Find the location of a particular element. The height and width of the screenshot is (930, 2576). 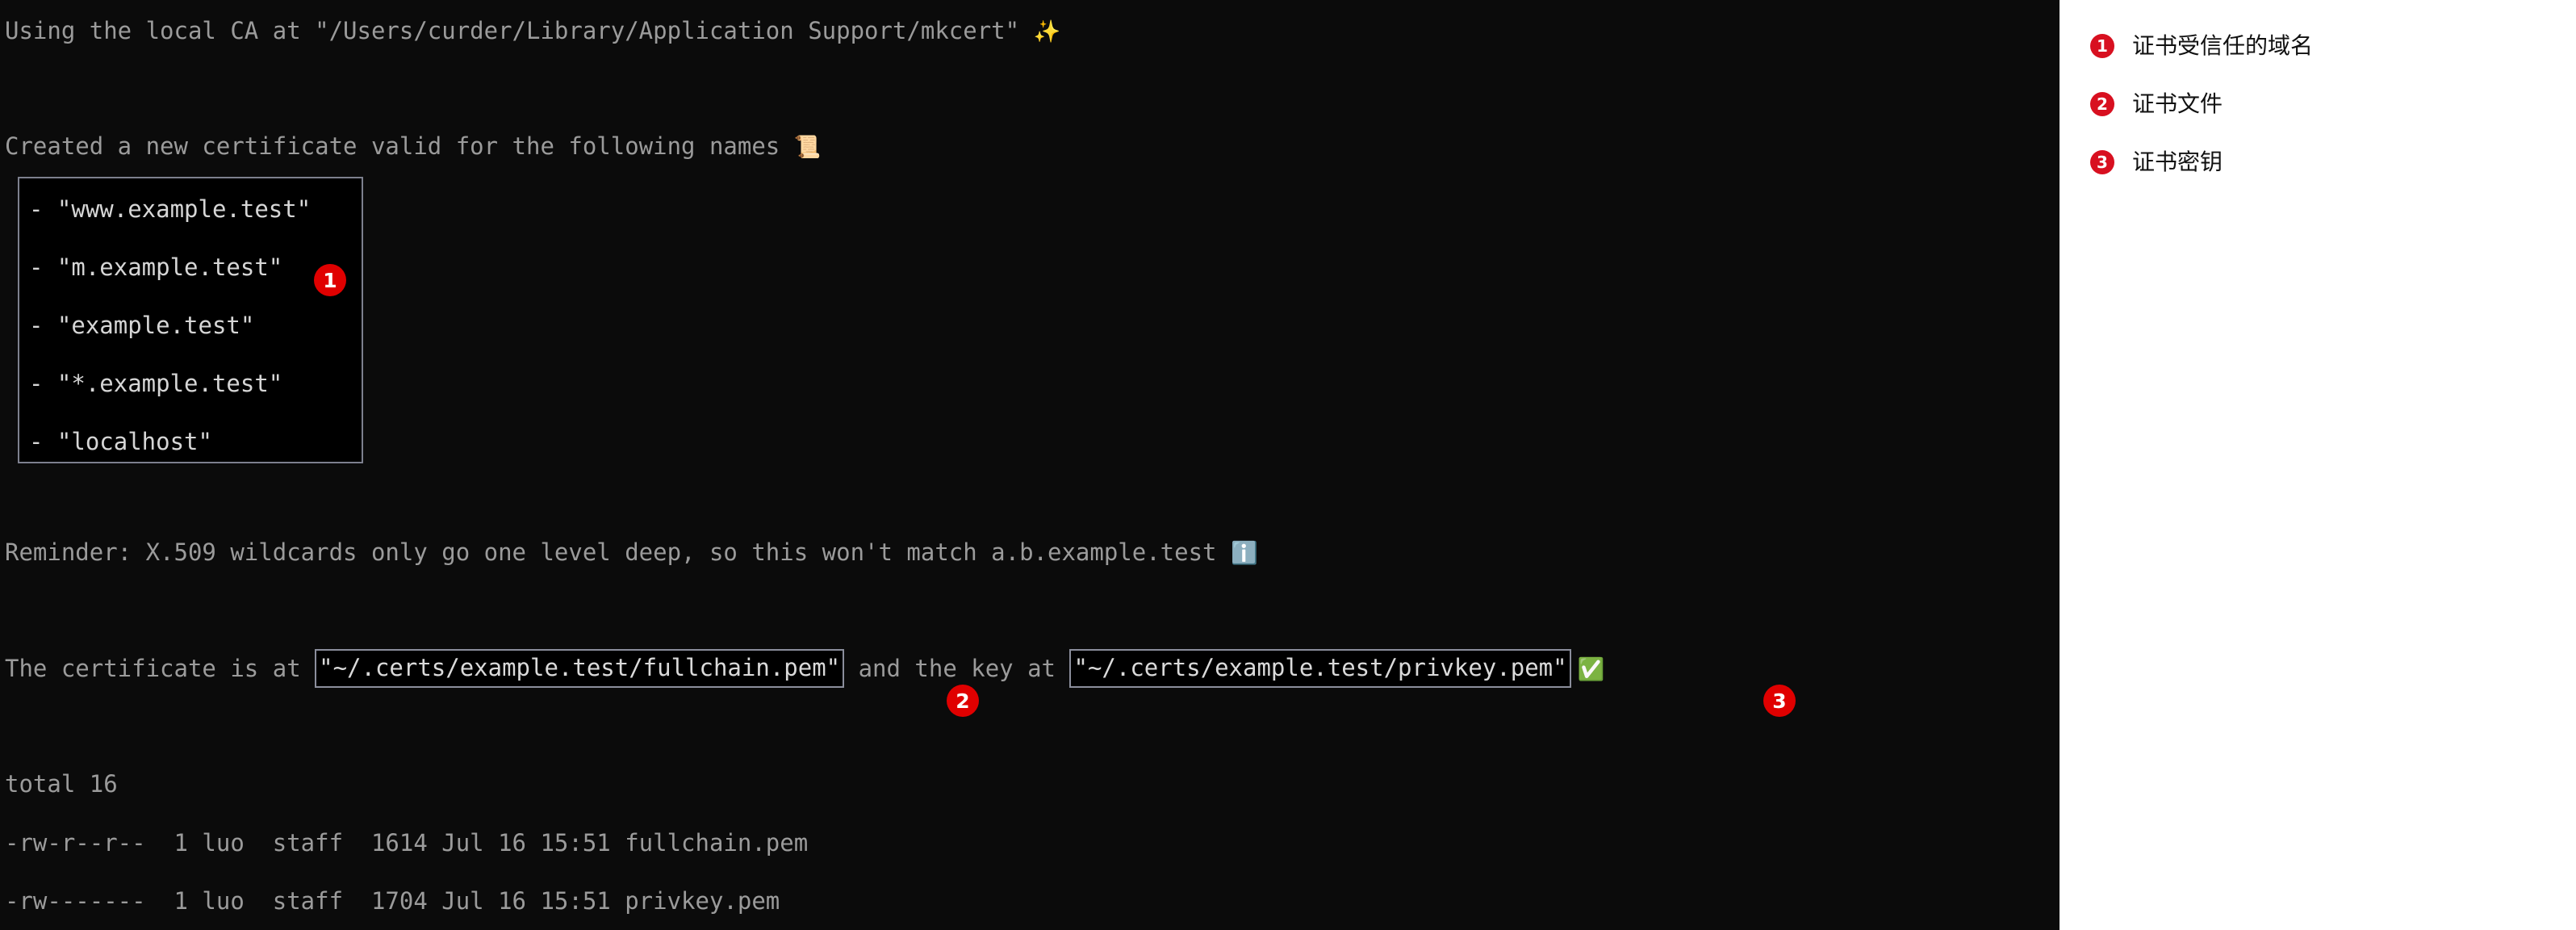

key-path-highlight: "~/.certs/example.test/privkey.pem" is located at coordinates (1320, 668).